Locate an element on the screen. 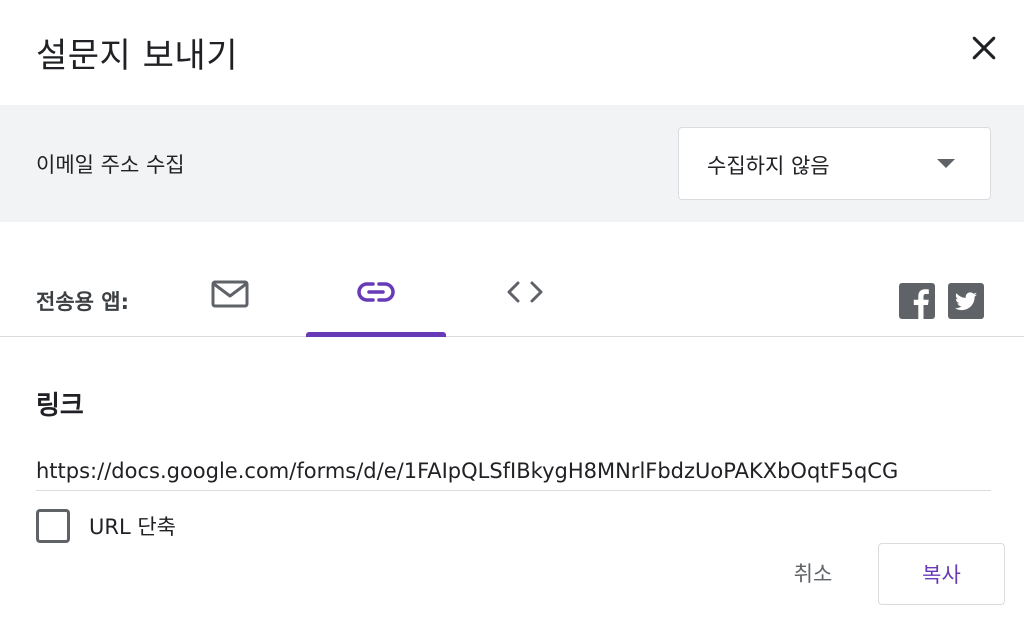  shorten-url-label: URL 단축 is located at coordinates (132, 527).